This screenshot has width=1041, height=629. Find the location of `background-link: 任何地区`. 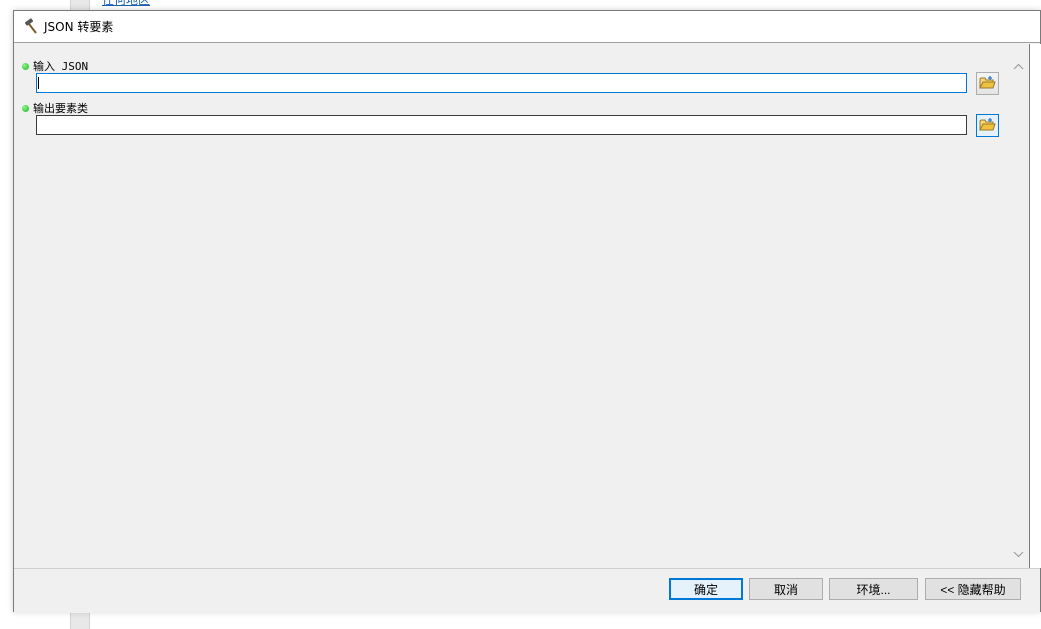

background-link: 任何地区 is located at coordinates (126, 4).